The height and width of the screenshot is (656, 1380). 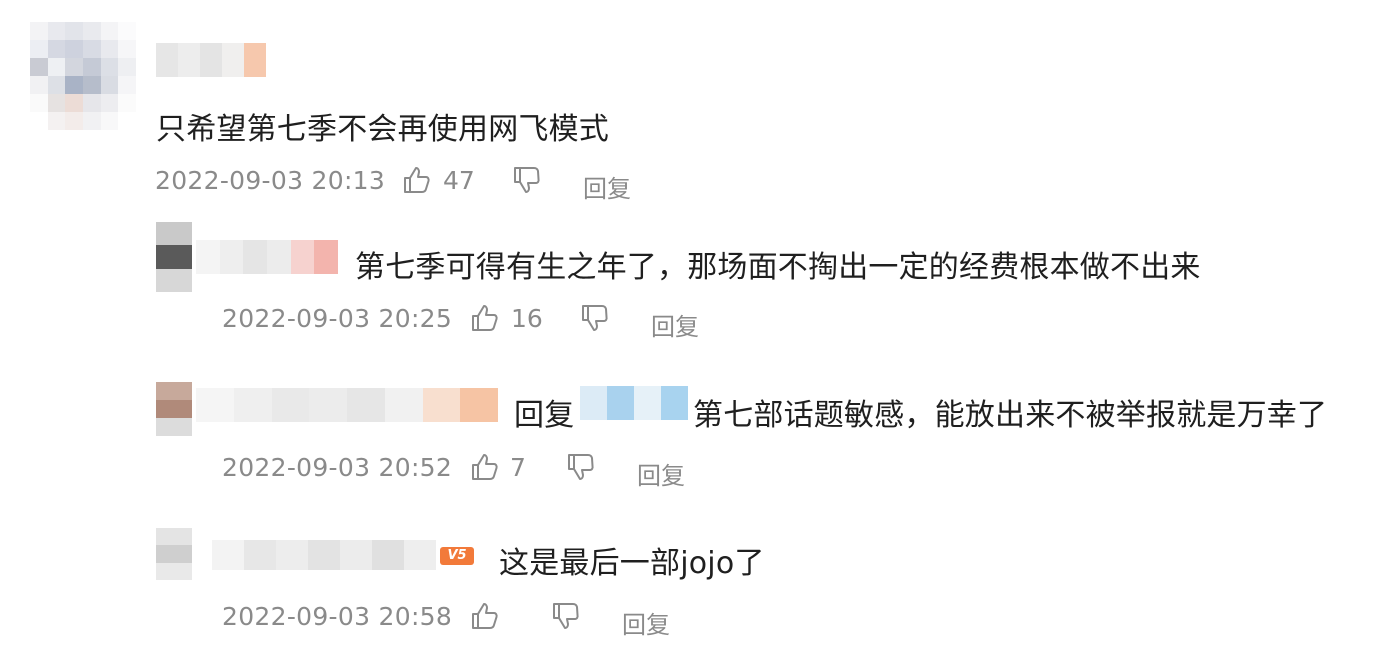 I want to click on like-count: 47, so click(x=459, y=180).